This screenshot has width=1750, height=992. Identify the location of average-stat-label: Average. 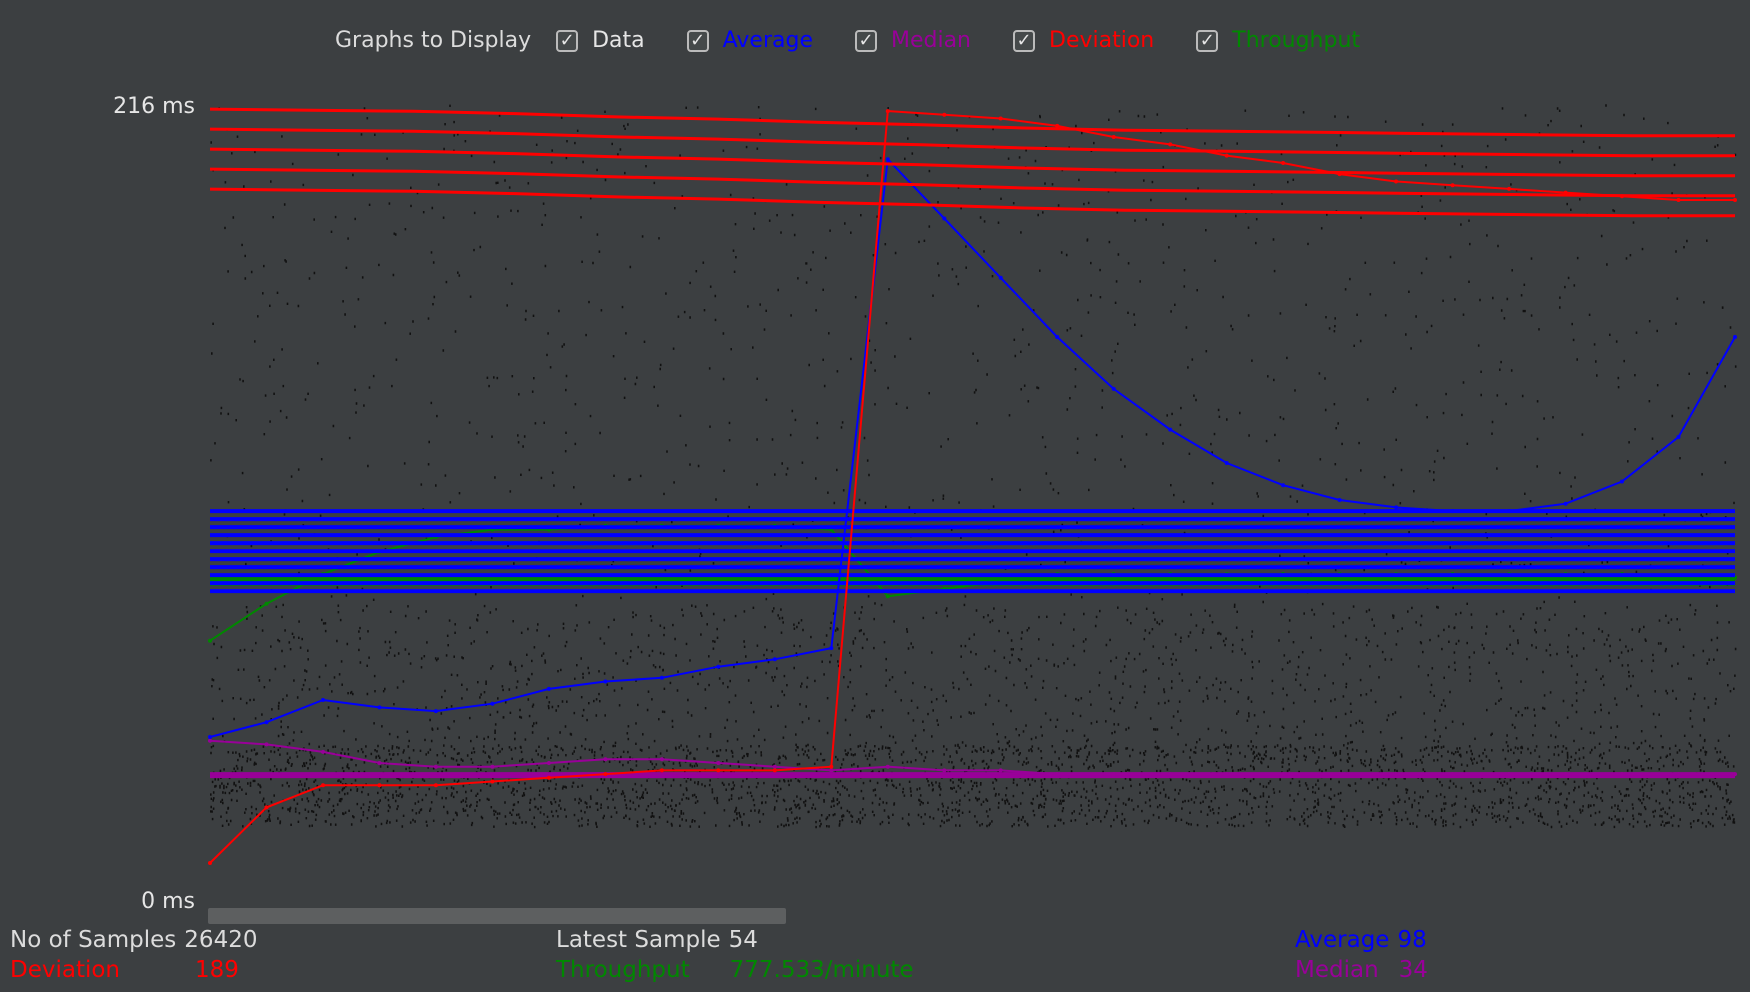
(1342, 940).